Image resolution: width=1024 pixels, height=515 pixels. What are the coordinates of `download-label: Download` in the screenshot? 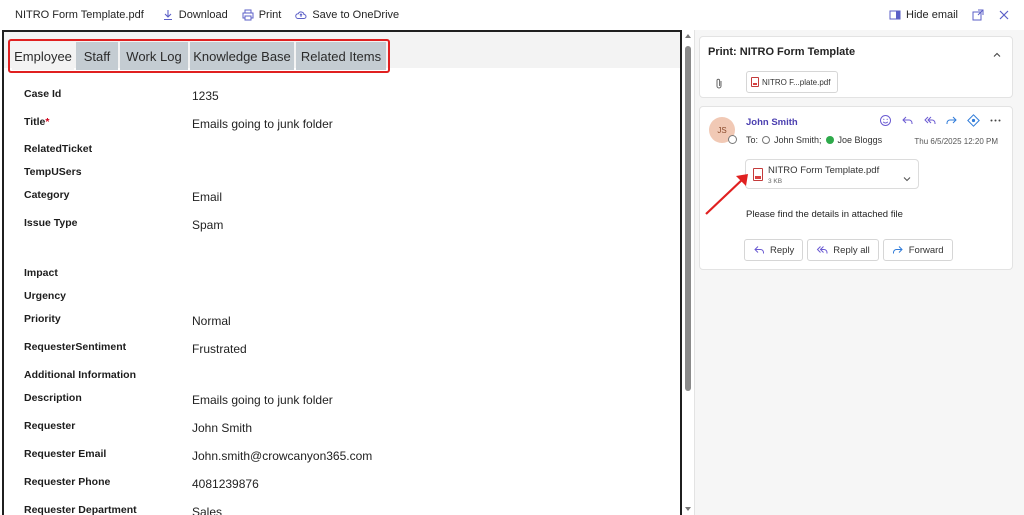 It's located at (203, 15).